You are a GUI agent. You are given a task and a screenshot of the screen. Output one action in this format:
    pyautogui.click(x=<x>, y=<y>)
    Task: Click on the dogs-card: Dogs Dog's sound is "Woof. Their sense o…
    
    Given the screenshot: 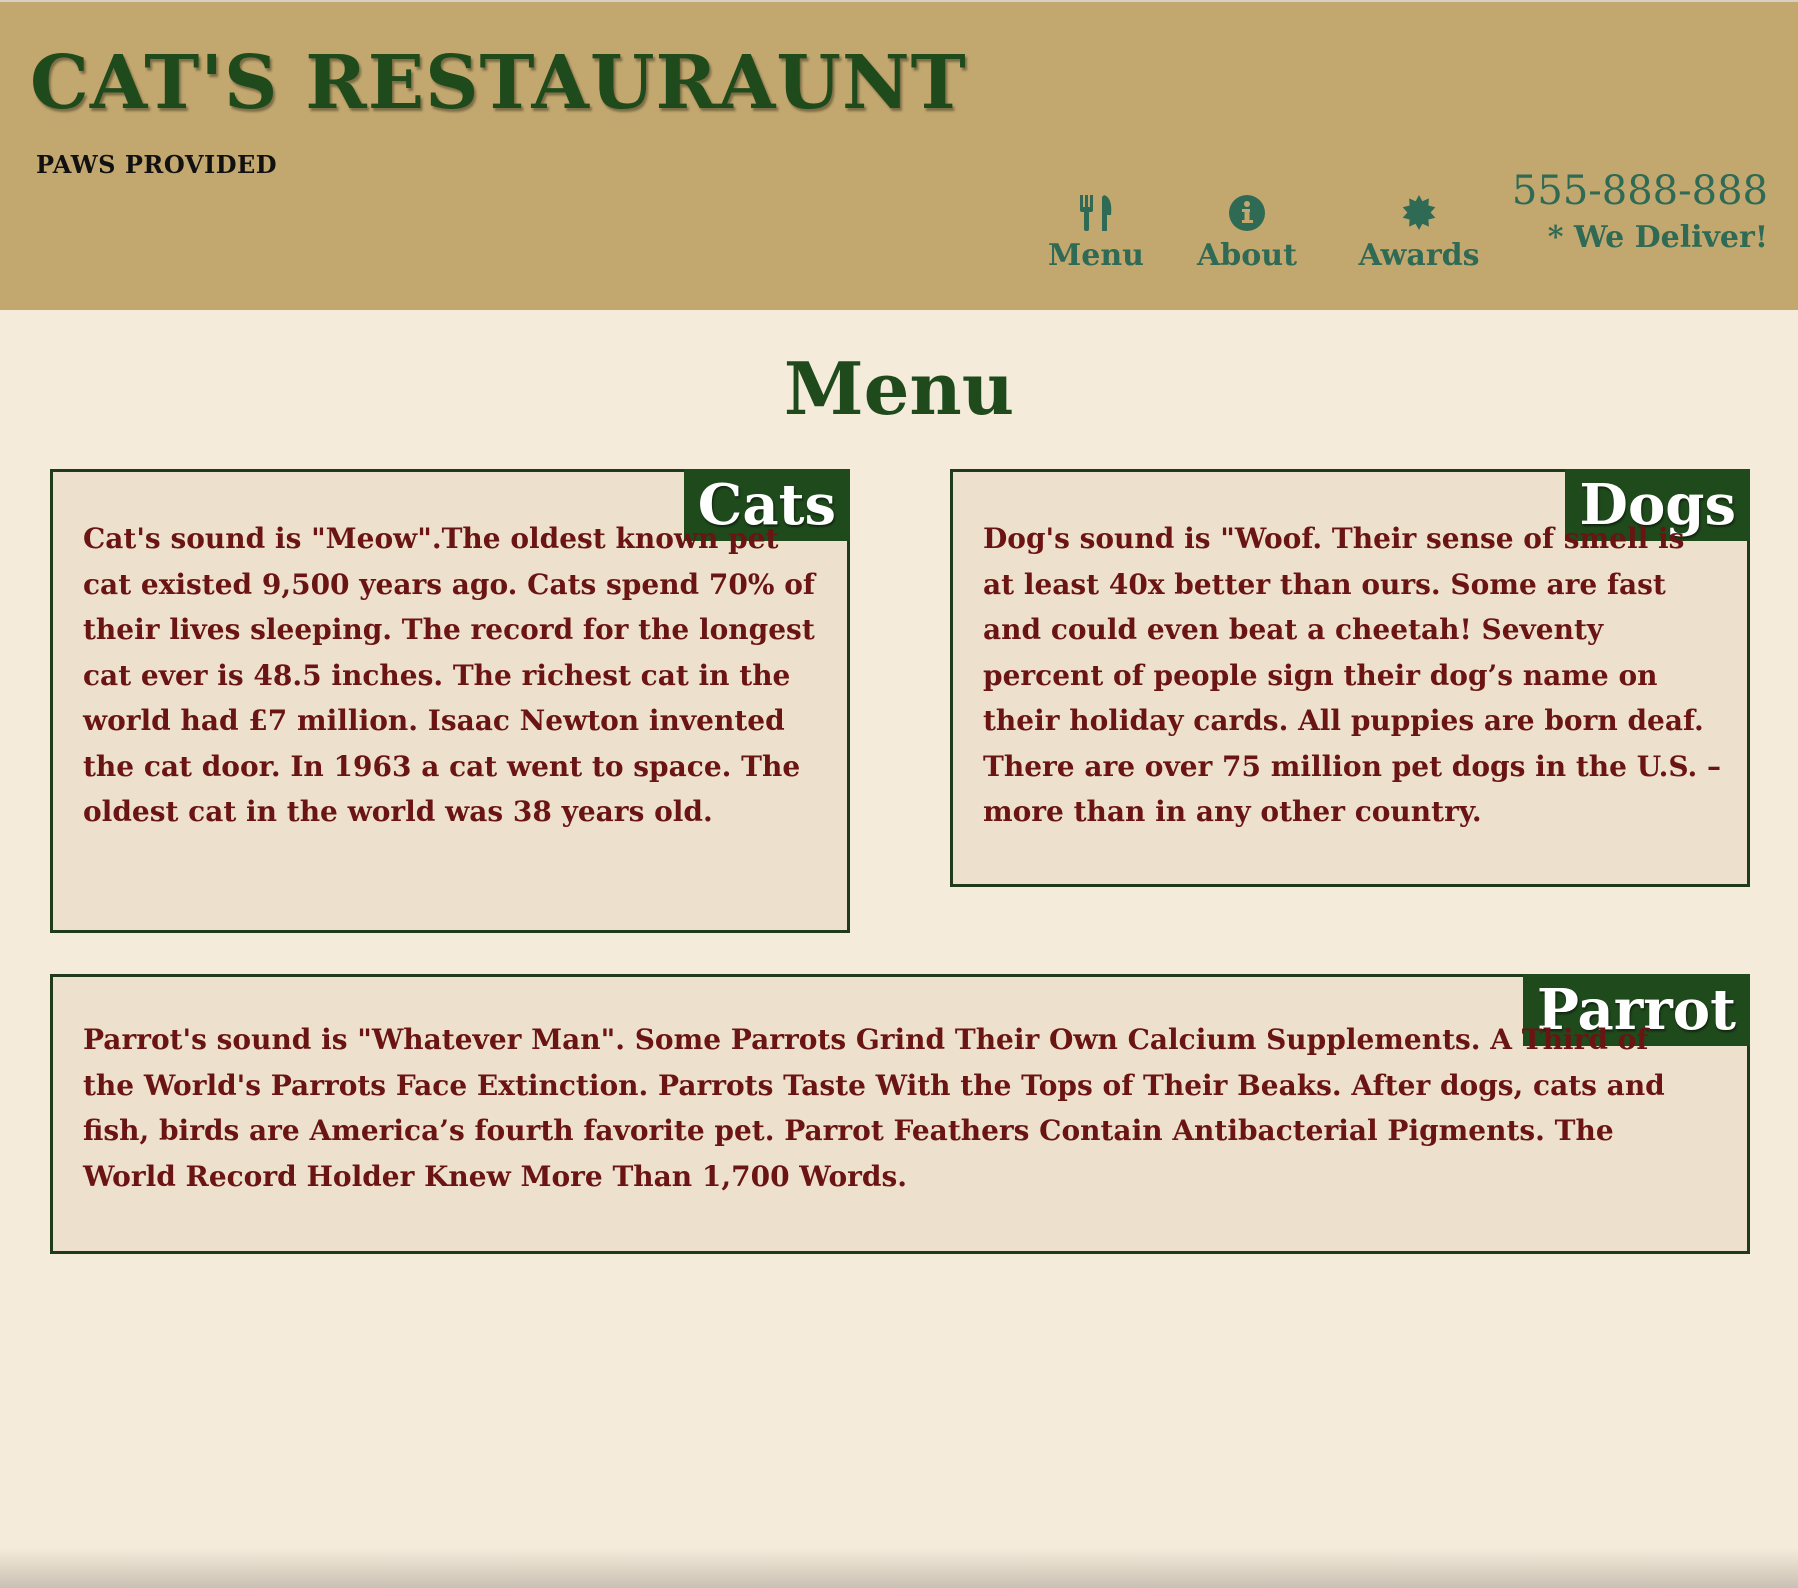 What is the action you would take?
    pyautogui.click(x=1350, y=678)
    